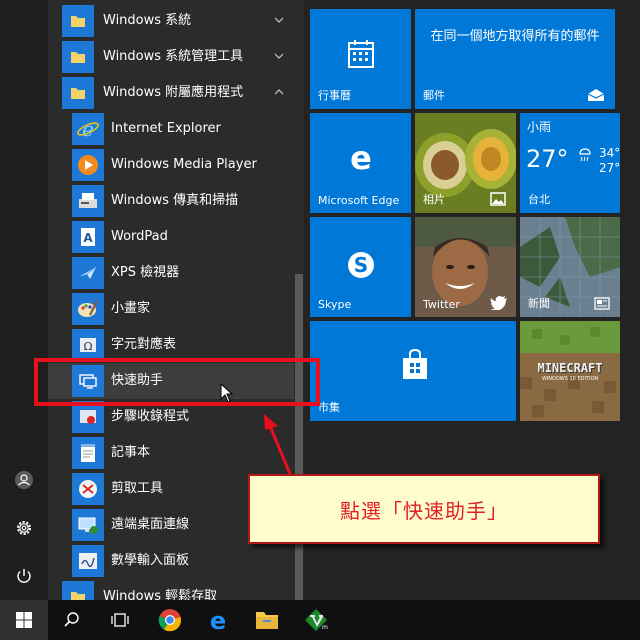 The image size is (640, 640). Describe the element at coordinates (88, 273) in the screenshot. I see `xps-viewer-icon` at that location.